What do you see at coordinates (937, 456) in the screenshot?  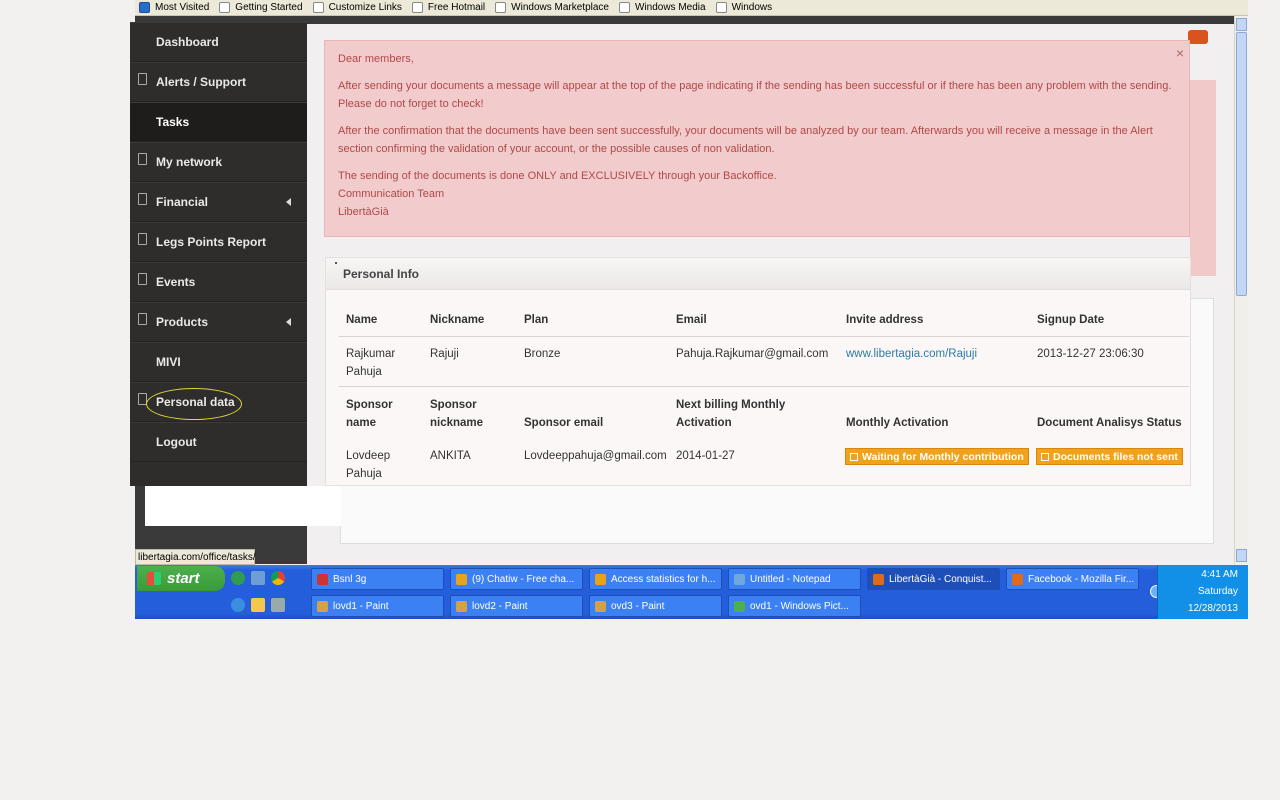 I see `monthly-activation-badge: Waiting for Monthly contribution` at bounding box center [937, 456].